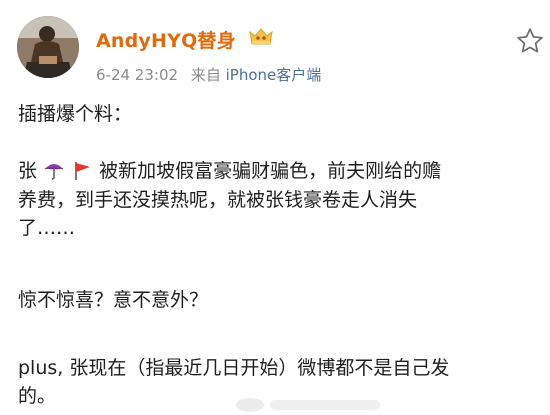 This screenshot has height=415, width=550. What do you see at coordinates (218, 200) in the screenshot?
I see `post-line: 养费，到手还没摸热呢，就被张钱豪卷走人消失` at bounding box center [218, 200].